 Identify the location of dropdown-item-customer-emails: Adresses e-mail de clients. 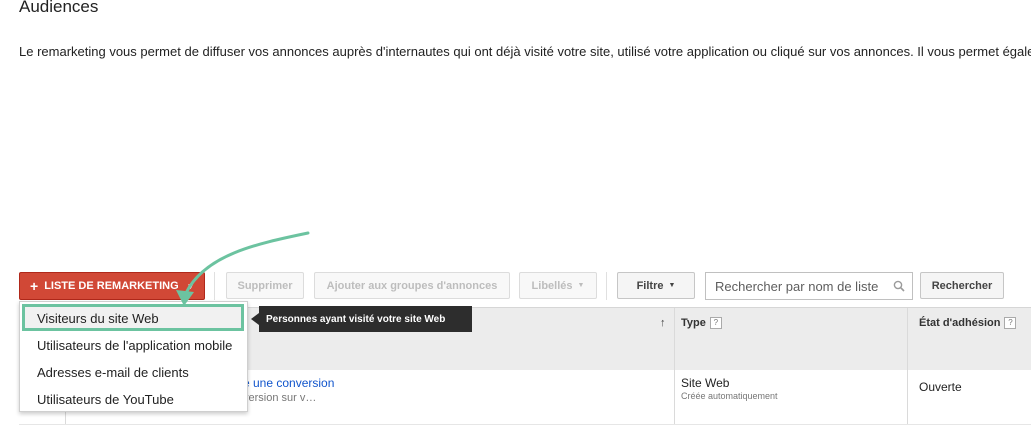
(113, 372).